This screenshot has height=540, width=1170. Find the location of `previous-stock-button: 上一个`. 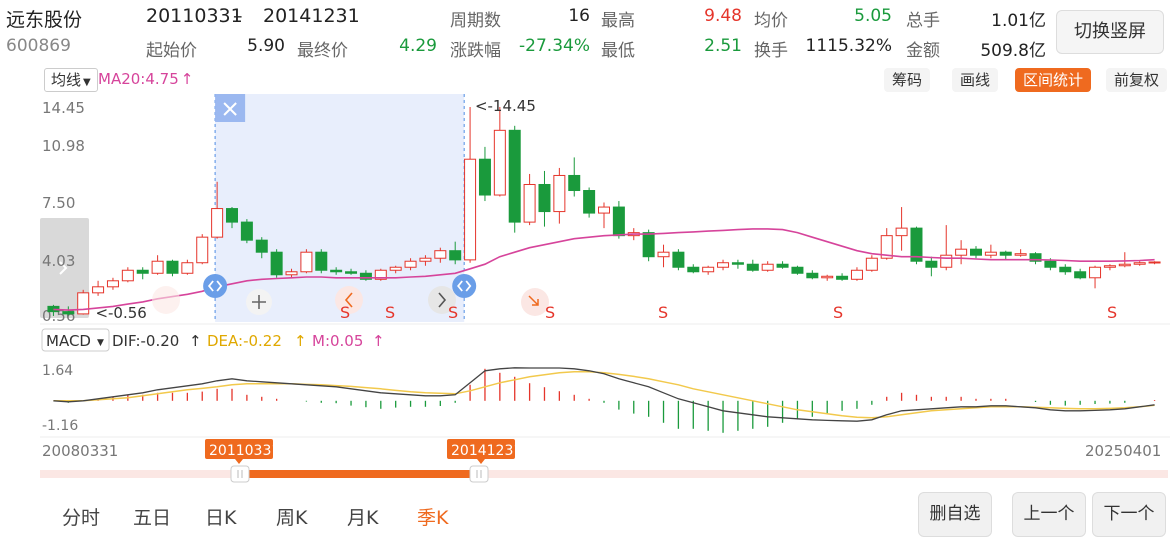

previous-stock-button: 上一个 is located at coordinates (1049, 514).